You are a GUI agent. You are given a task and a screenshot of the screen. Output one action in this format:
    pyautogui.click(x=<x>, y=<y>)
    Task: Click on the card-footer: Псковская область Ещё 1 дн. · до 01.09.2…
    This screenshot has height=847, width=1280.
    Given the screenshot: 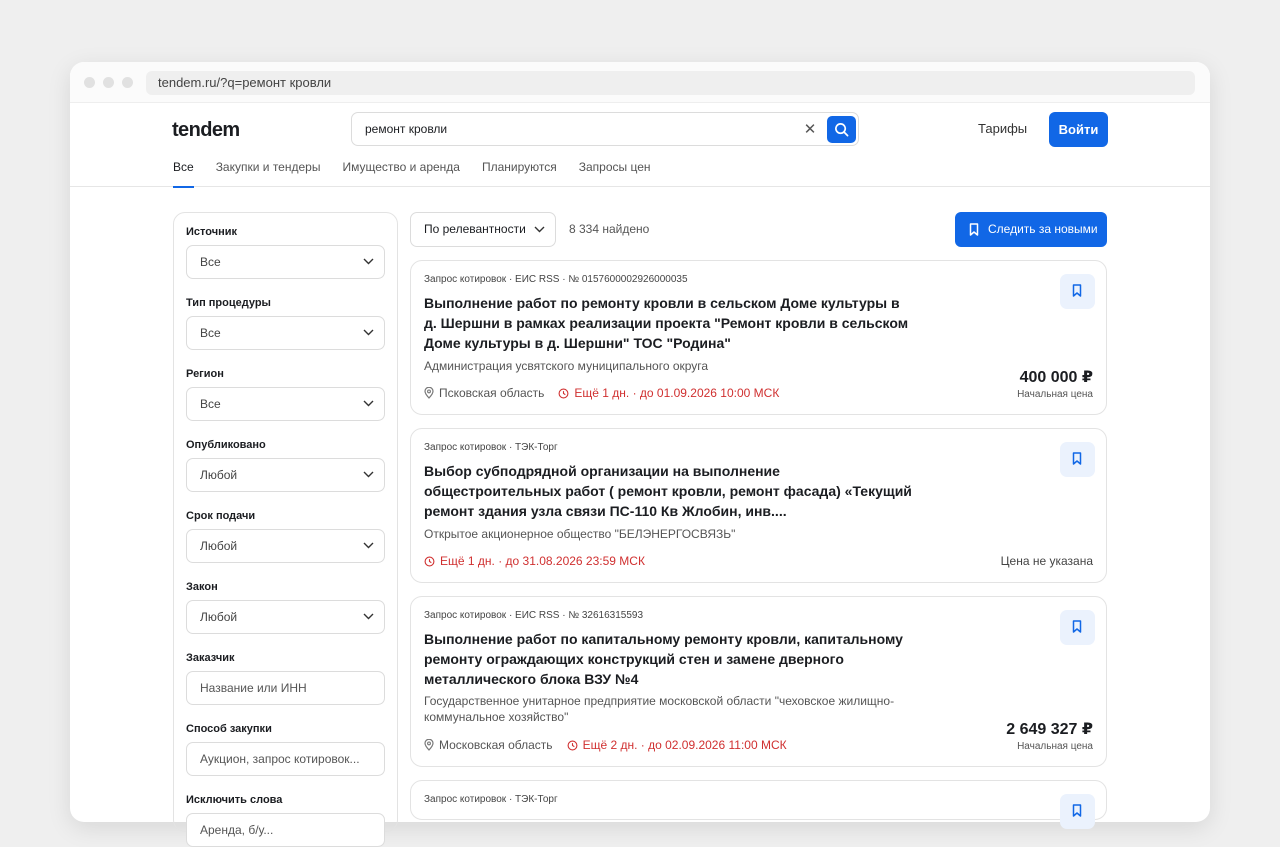 What is the action you would take?
    pyautogui.click(x=601, y=393)
    